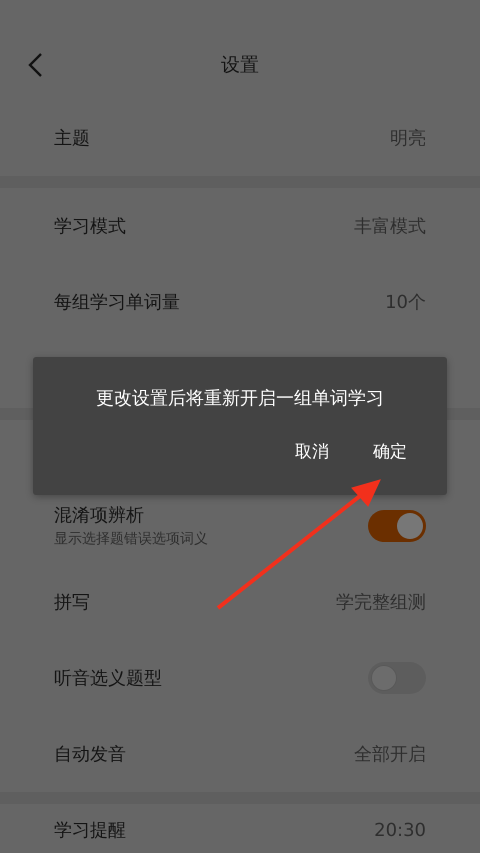 This screenshot has height=853, width=480. Describe the element at coordinates (240, 138) in the screenshot. I see `settings-row: 主题 明亮` at that location.